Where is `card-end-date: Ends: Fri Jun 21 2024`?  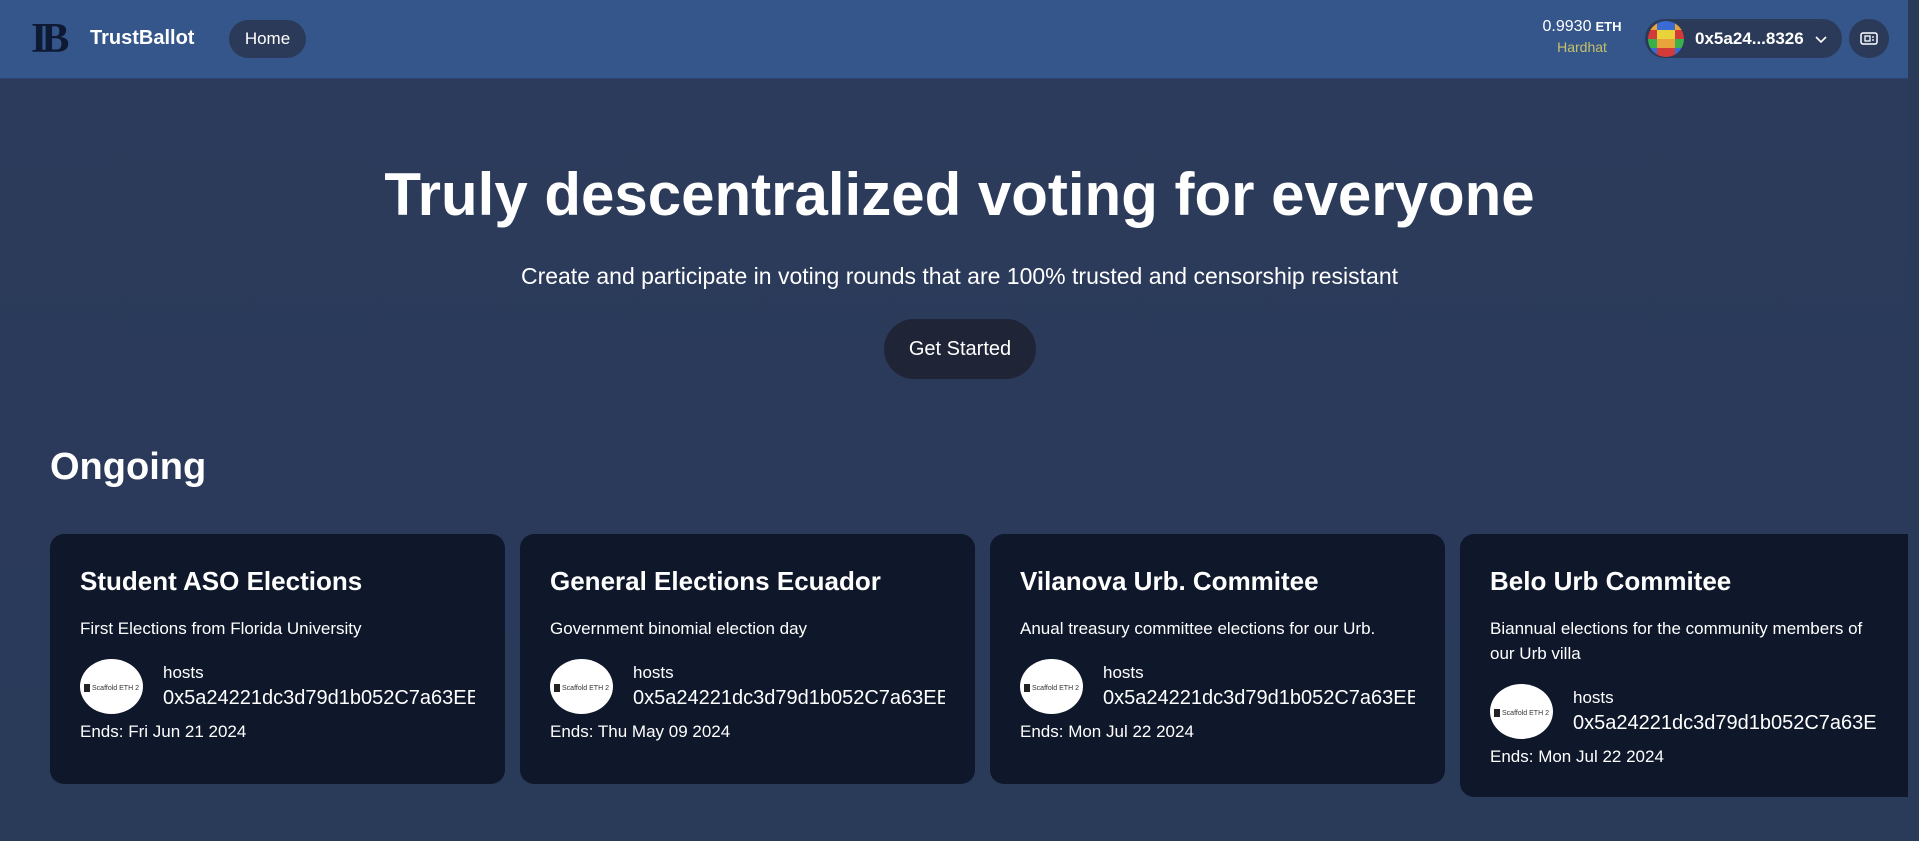 card-end-date: Ends: Fri Jun 21 2024 is located at coordinates (163, 731).